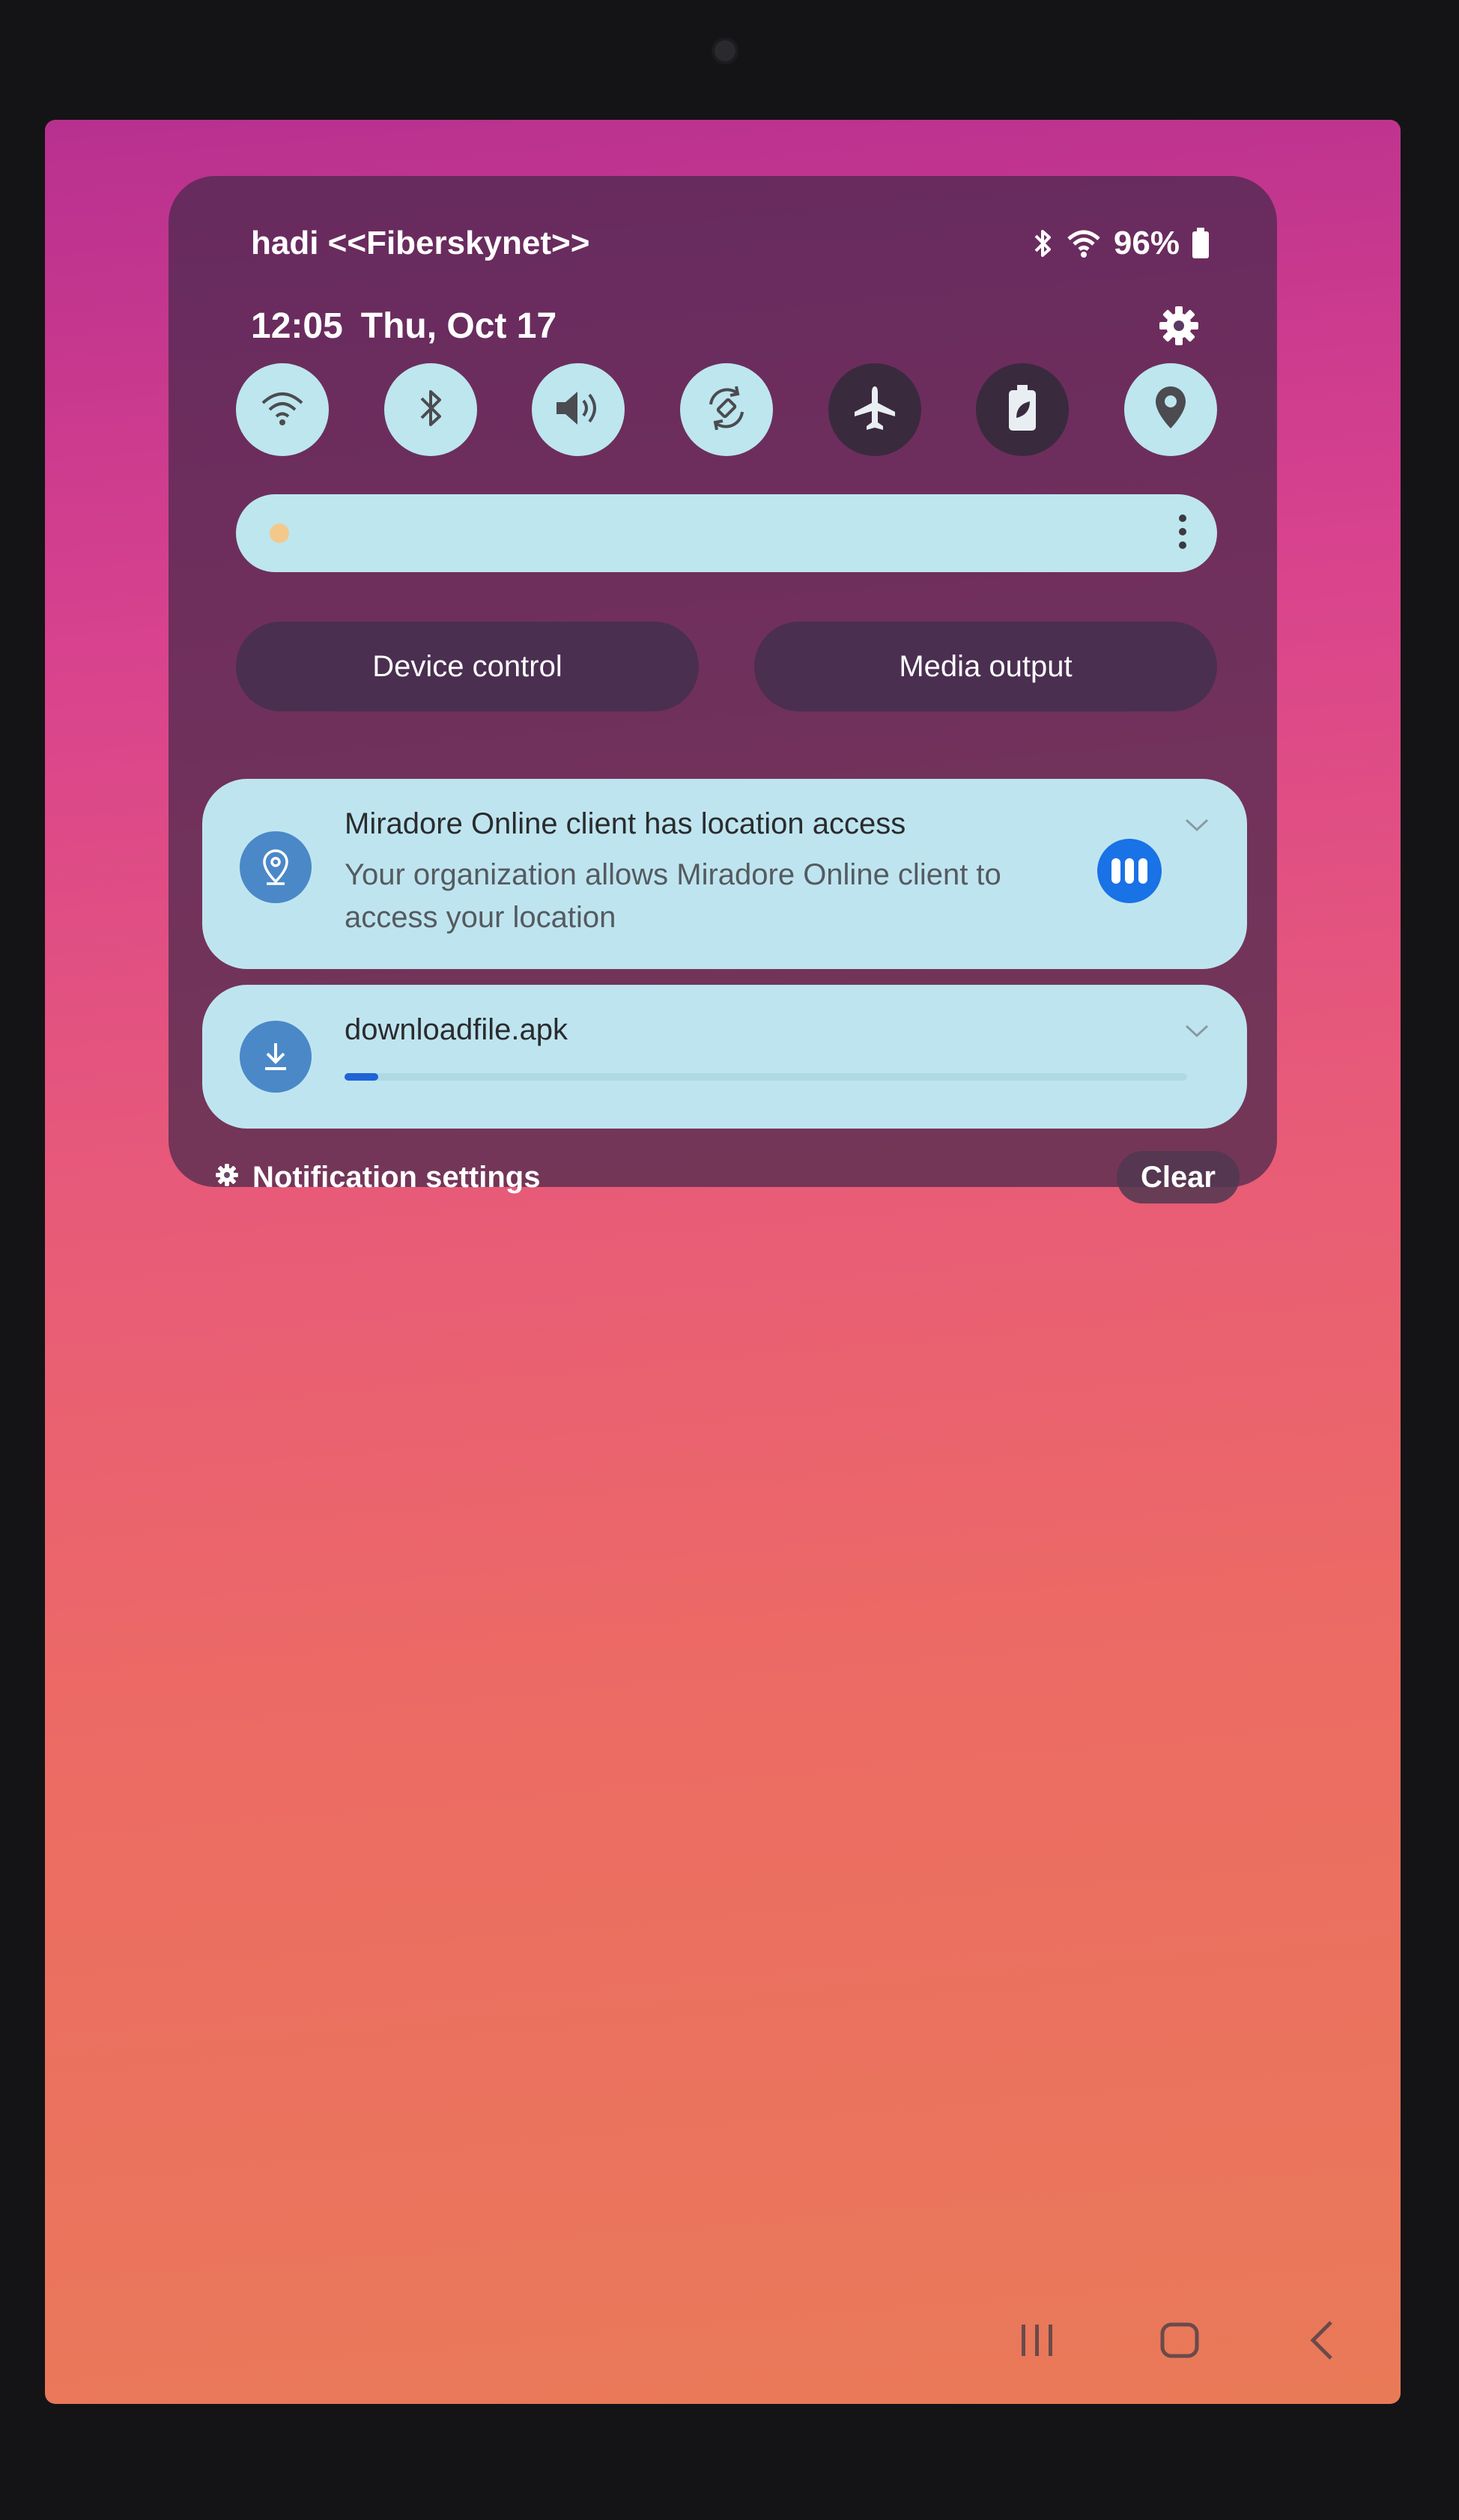 The width and height of the screenshot is (1459, 2520). I want to click on status-icons: 96%, so click(1121, 243).